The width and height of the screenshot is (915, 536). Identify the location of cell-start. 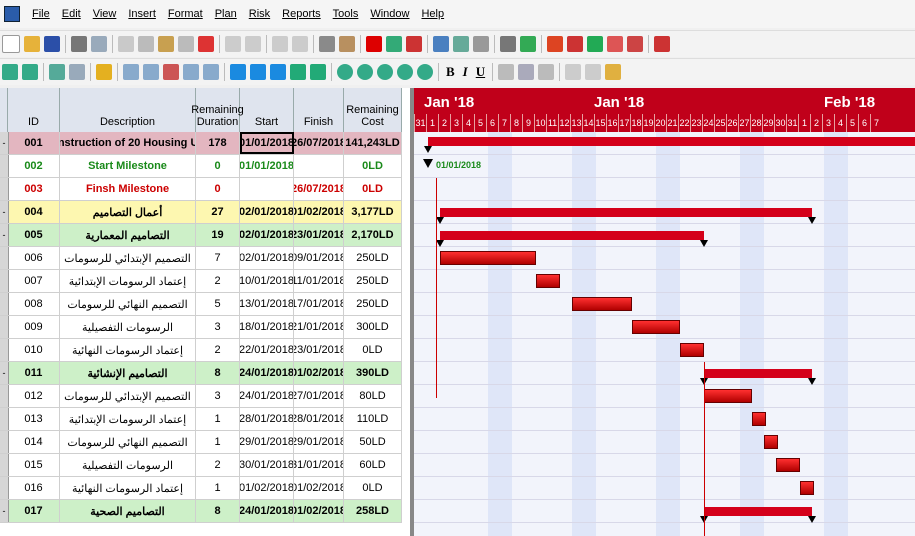
(267, 189).